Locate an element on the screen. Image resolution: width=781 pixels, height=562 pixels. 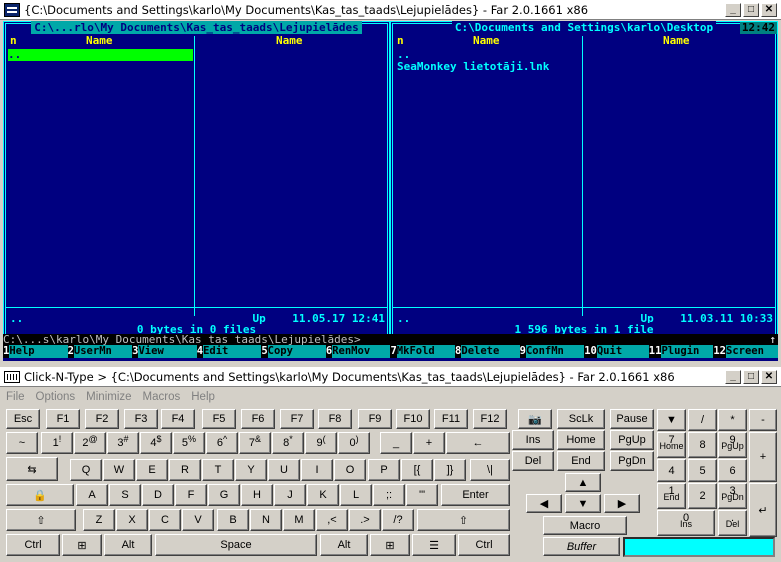
menu-macros: Macros is located at coordinates (162, 397).